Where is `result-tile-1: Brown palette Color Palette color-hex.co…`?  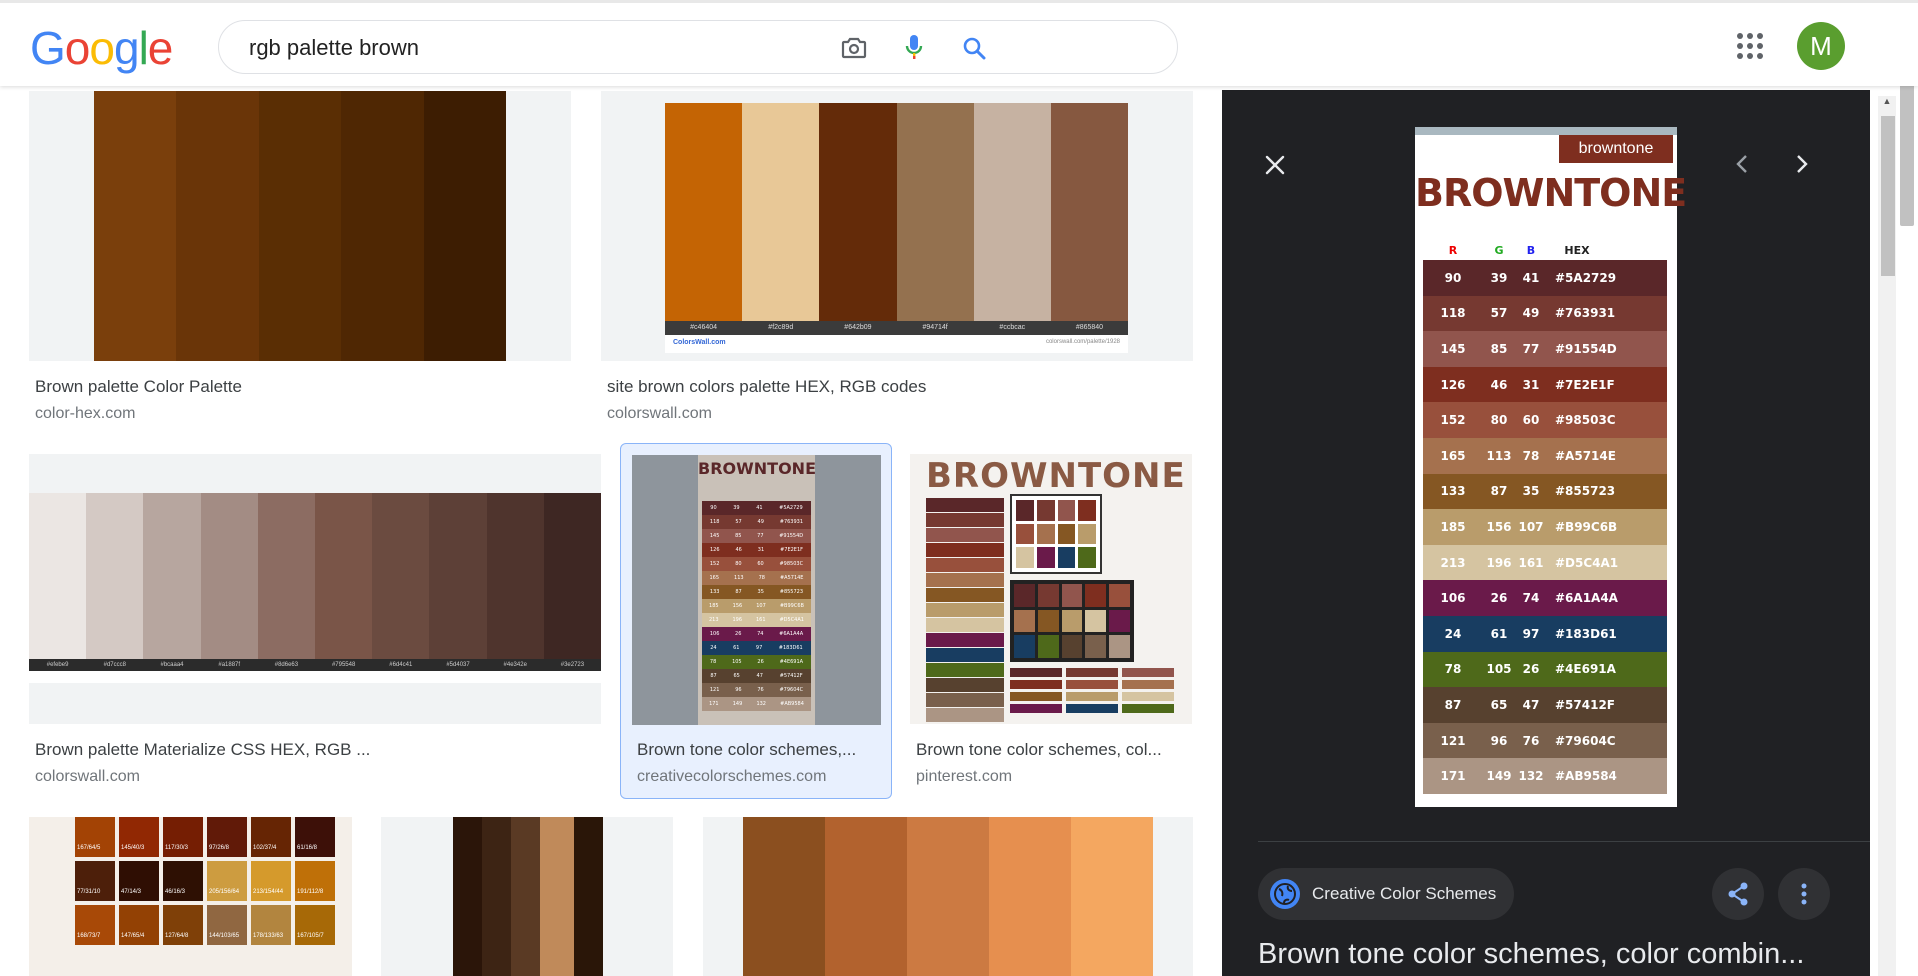
result-tile-1: Brown palette Color Palette color-hex.co… is located at coordinates (300, 261).